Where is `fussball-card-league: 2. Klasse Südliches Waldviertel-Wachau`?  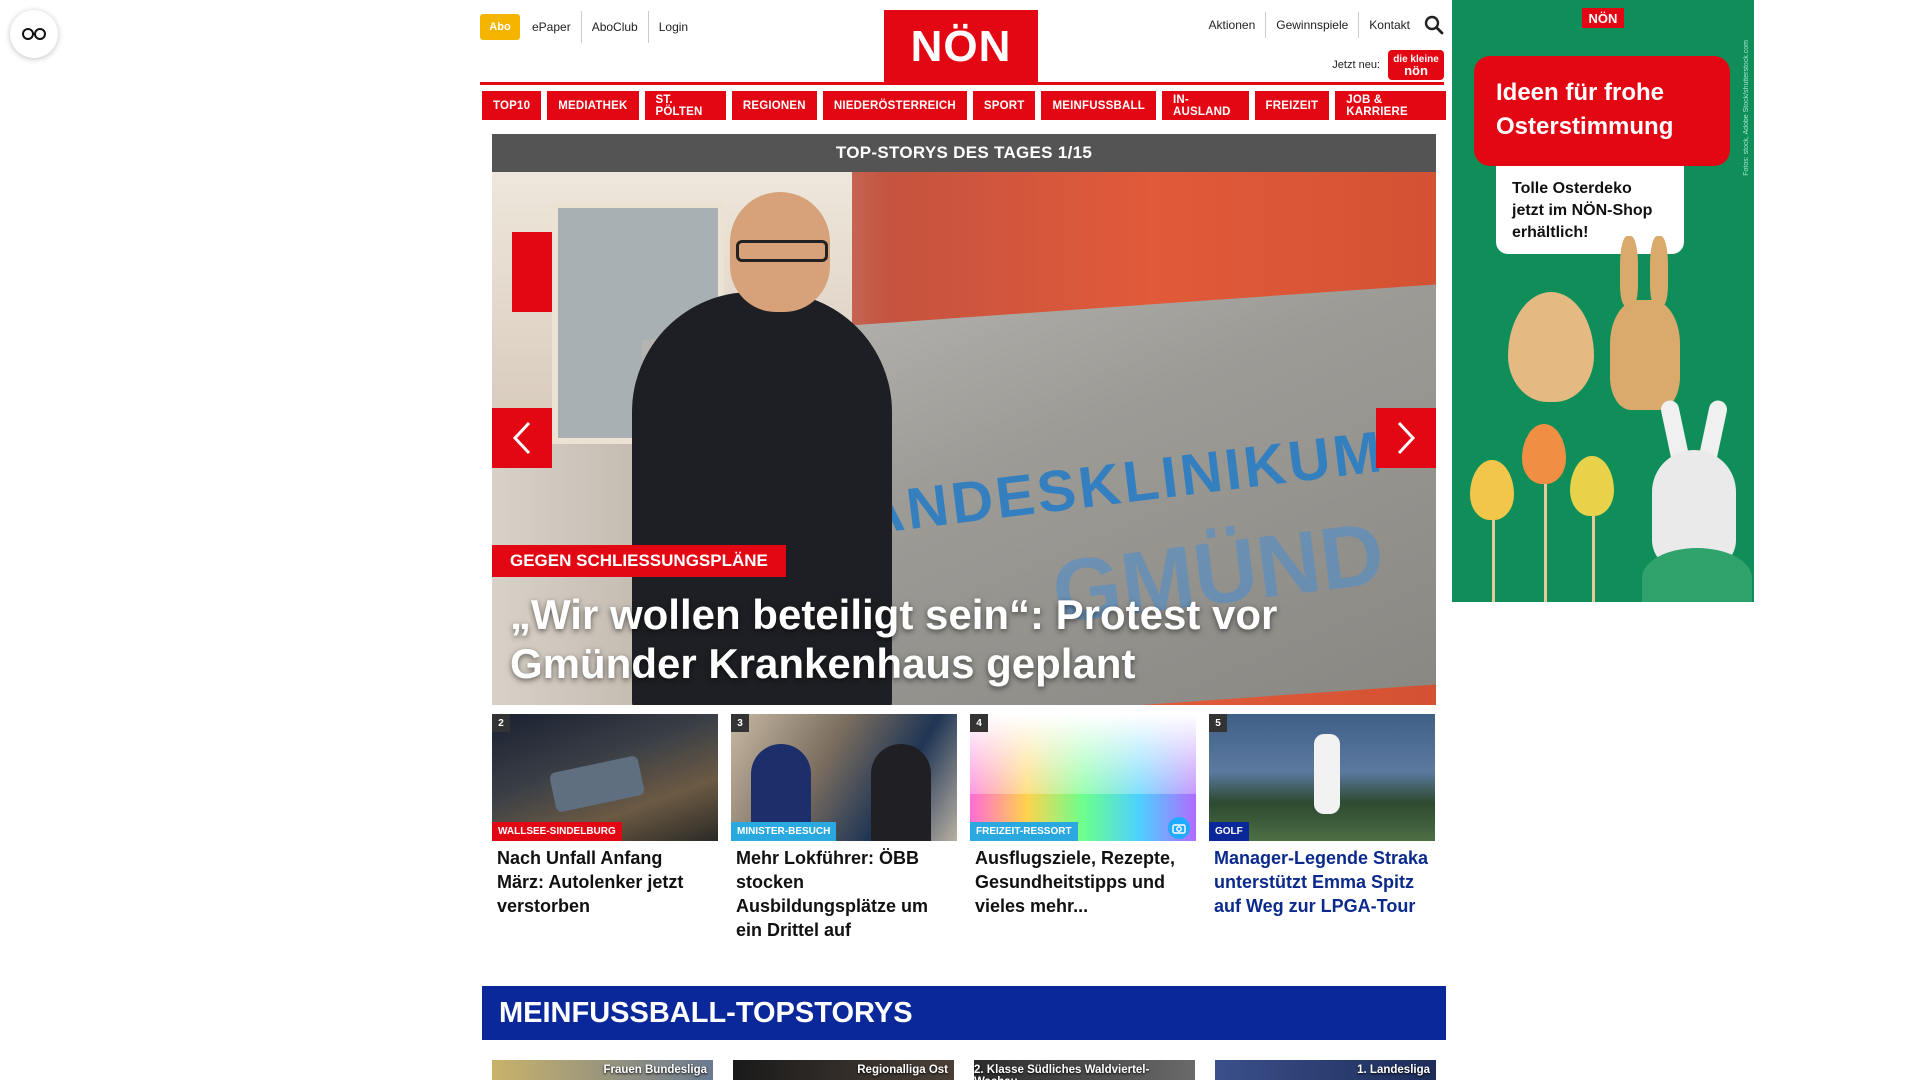
fussball-card-league: 2. Klasse Südliches Waldviertel-Wachau is located at coordinates (1062, 1072).